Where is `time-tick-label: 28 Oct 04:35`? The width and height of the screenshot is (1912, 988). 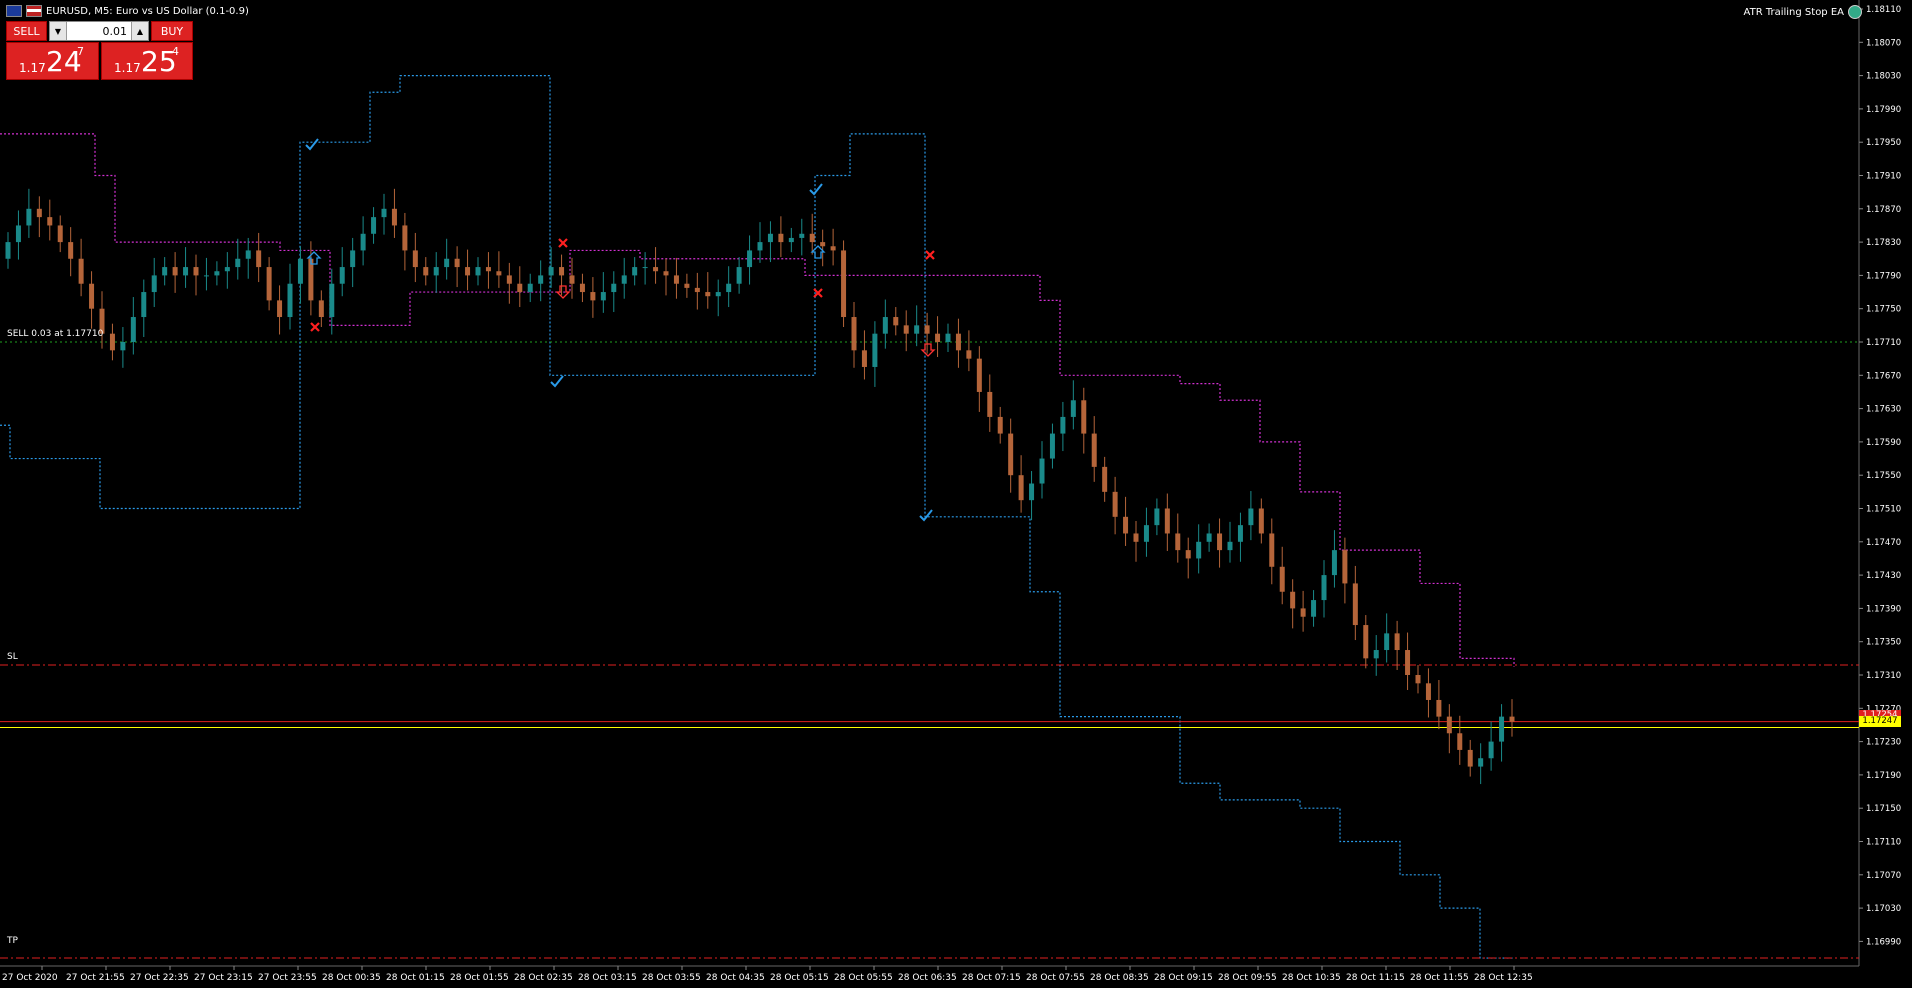 time-tick-label: 28 Oct 04:35 is located at coordinates (735, 978).